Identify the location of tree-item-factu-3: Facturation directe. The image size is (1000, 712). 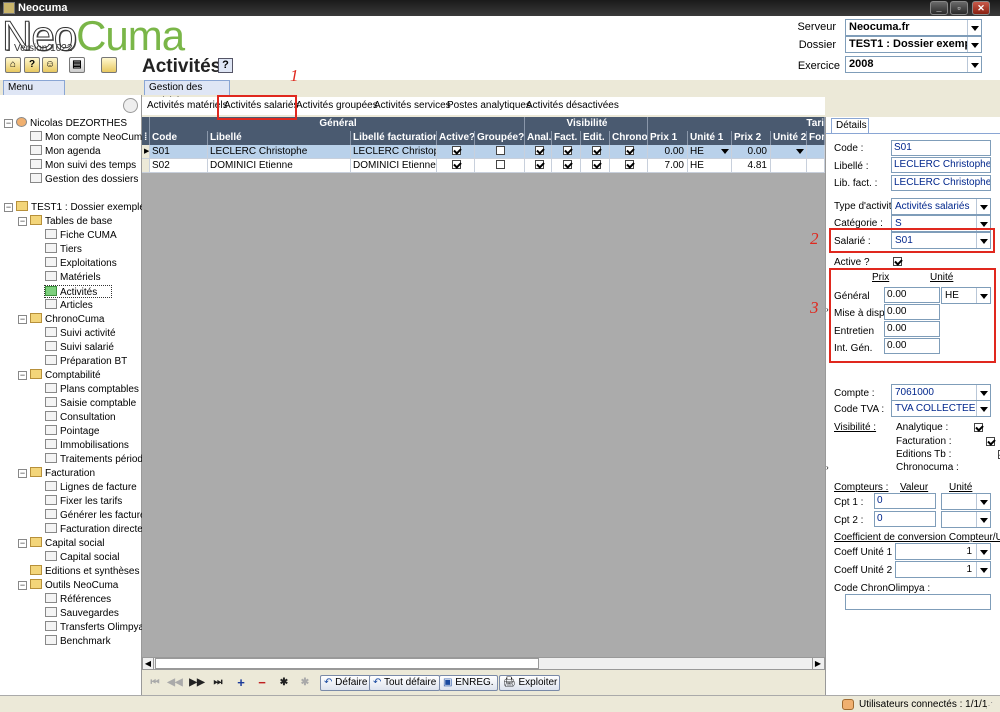
(94, 529).